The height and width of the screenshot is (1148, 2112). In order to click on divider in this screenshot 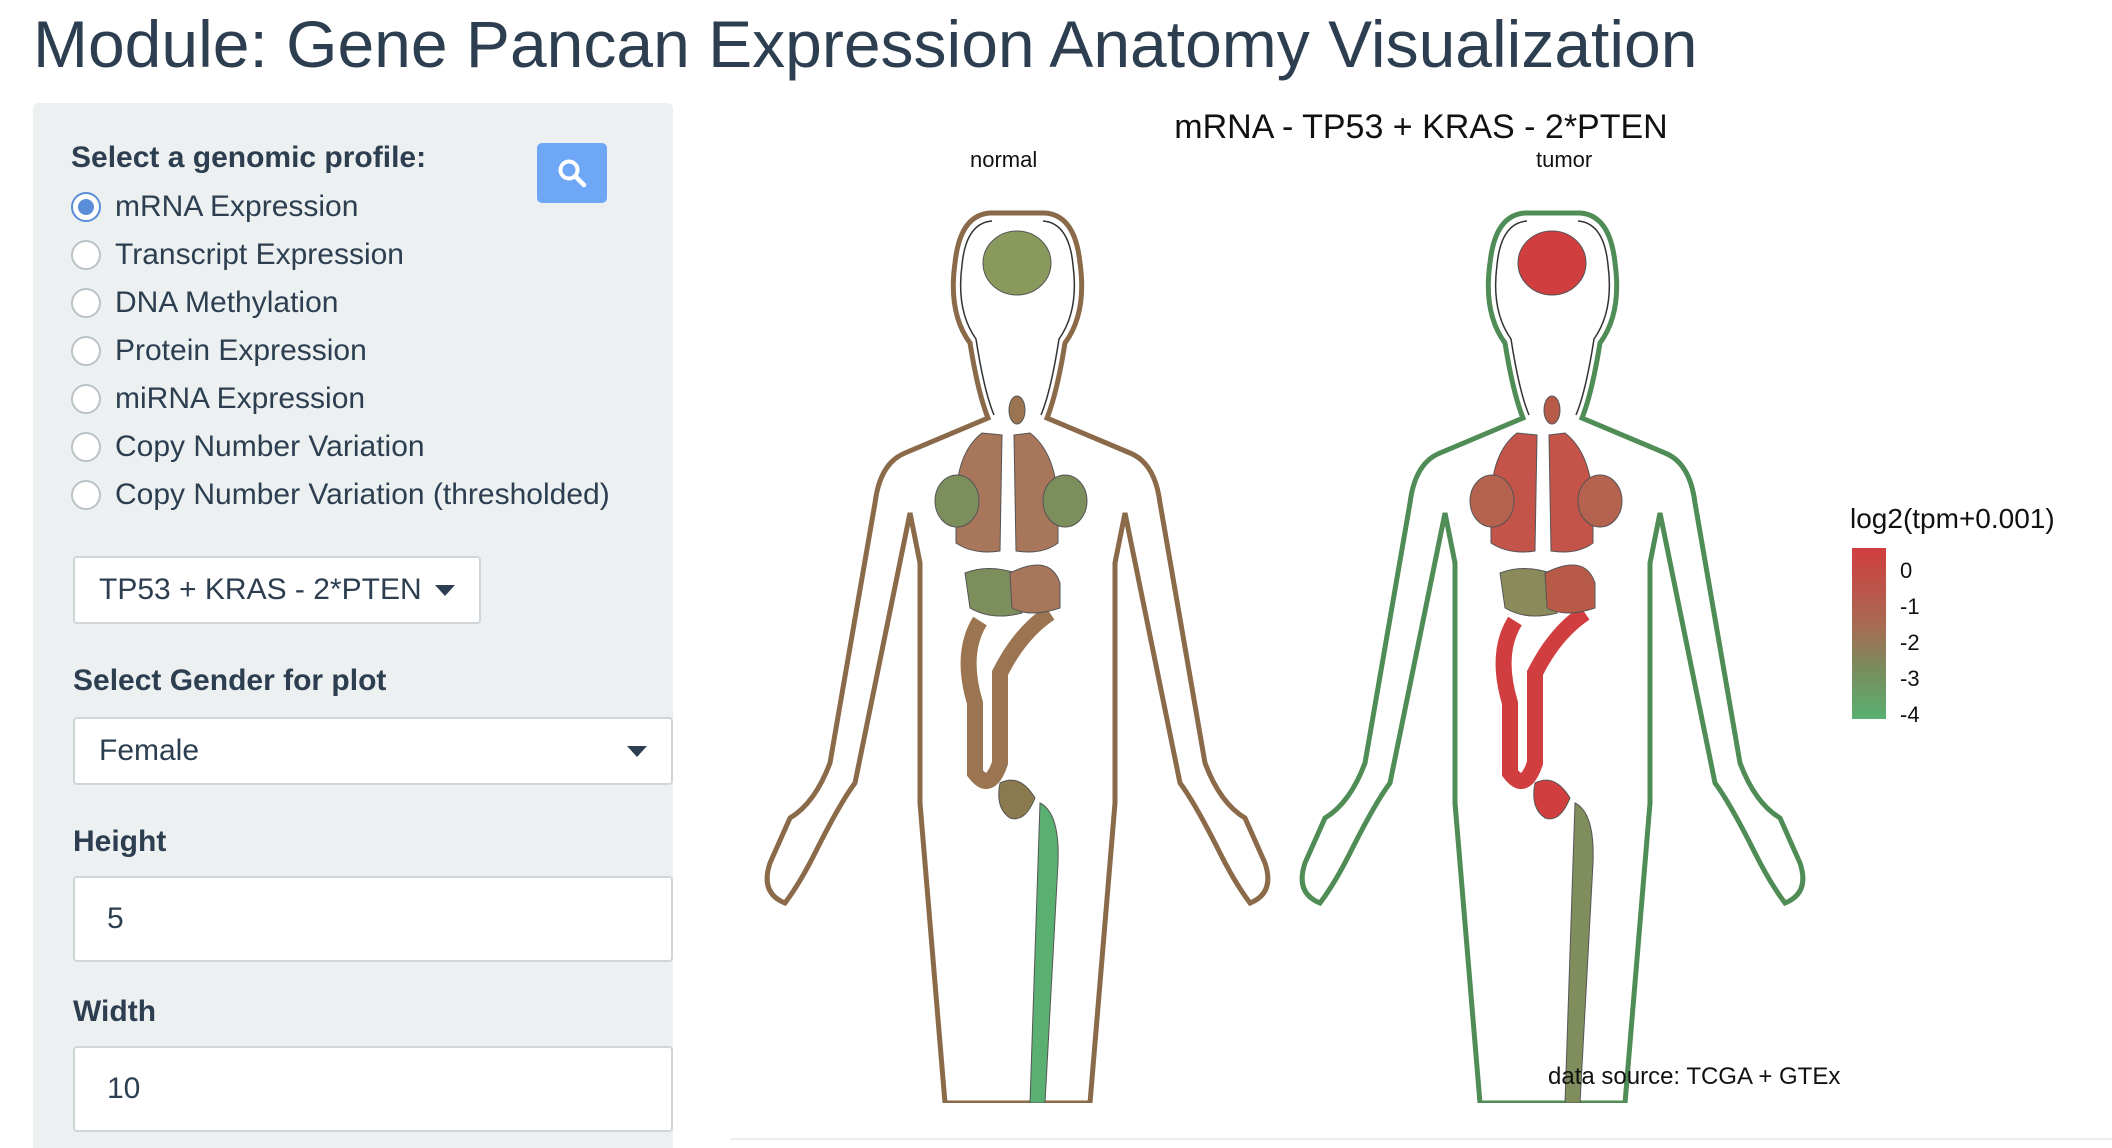, I will do `click(1421, 1139)`.